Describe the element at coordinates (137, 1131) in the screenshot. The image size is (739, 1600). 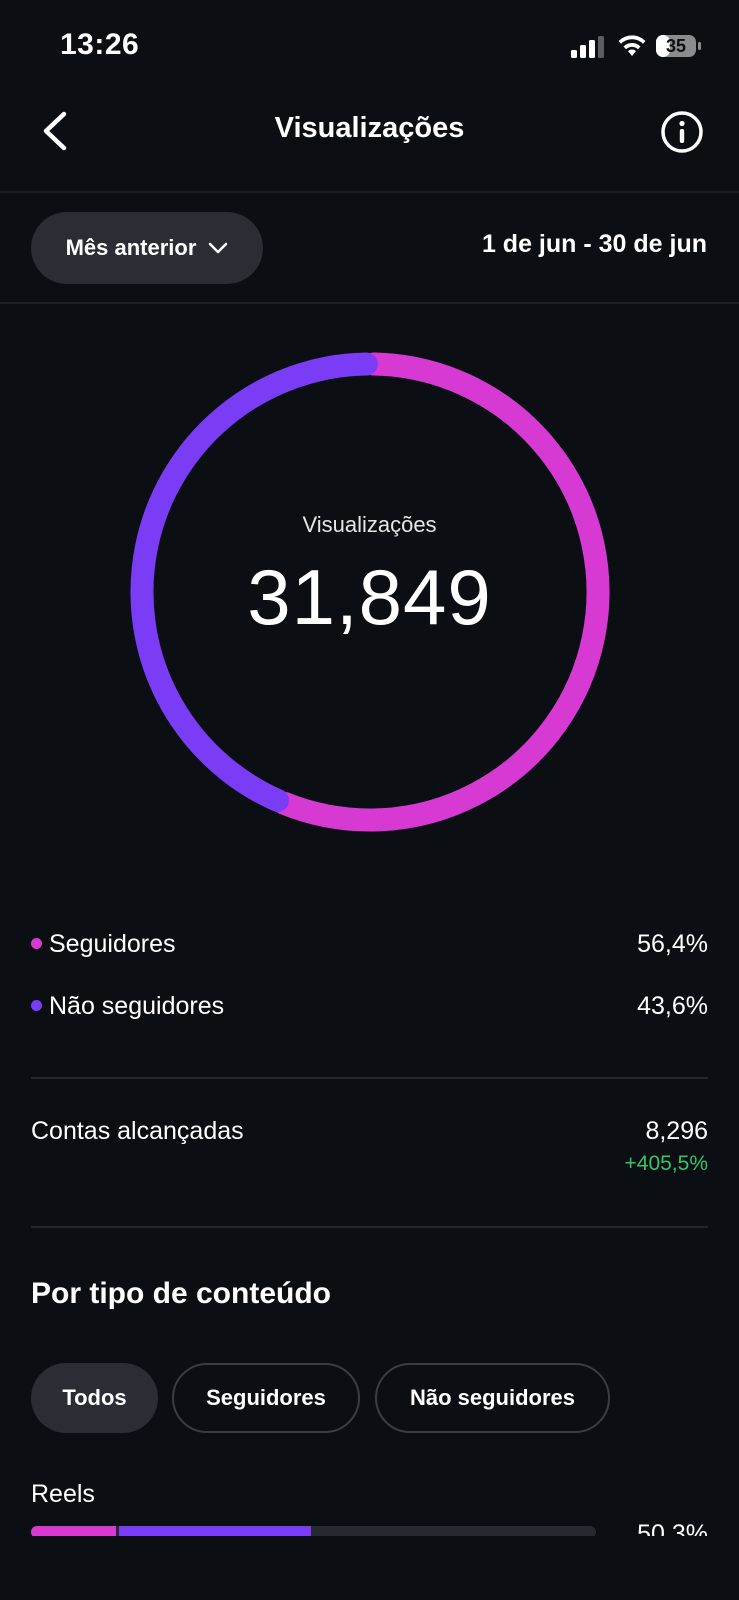
I see `accounts-reached-label: Contas alcançadas` at that location.